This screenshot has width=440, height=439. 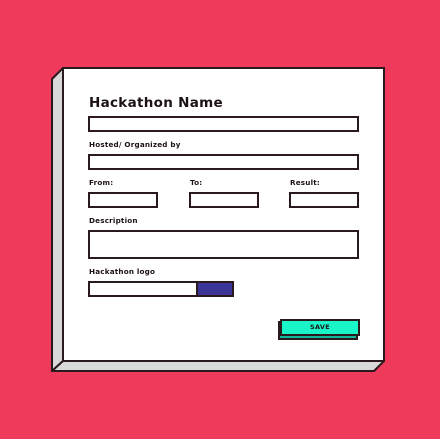 What do you see at coordinates (218, 366) in the screenshot?
I see `panel-bottom-face` at bounding box center [218, 366].